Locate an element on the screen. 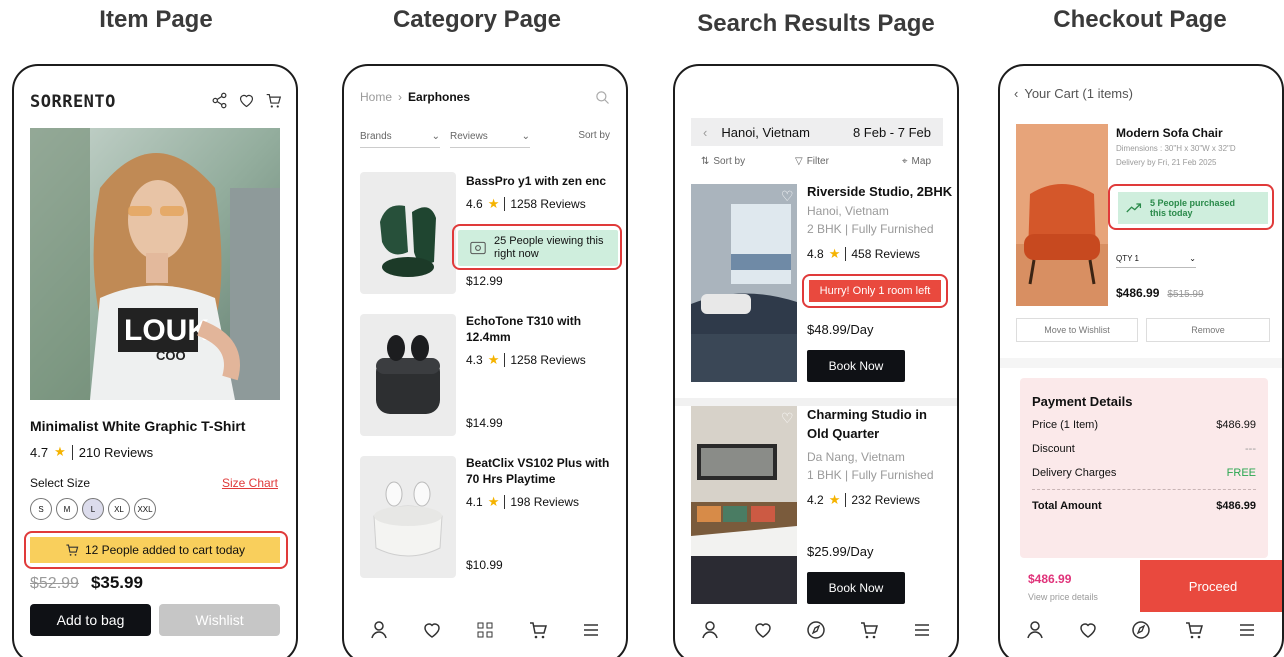  product-price: $10.99 is located at coordinates (484, 565).